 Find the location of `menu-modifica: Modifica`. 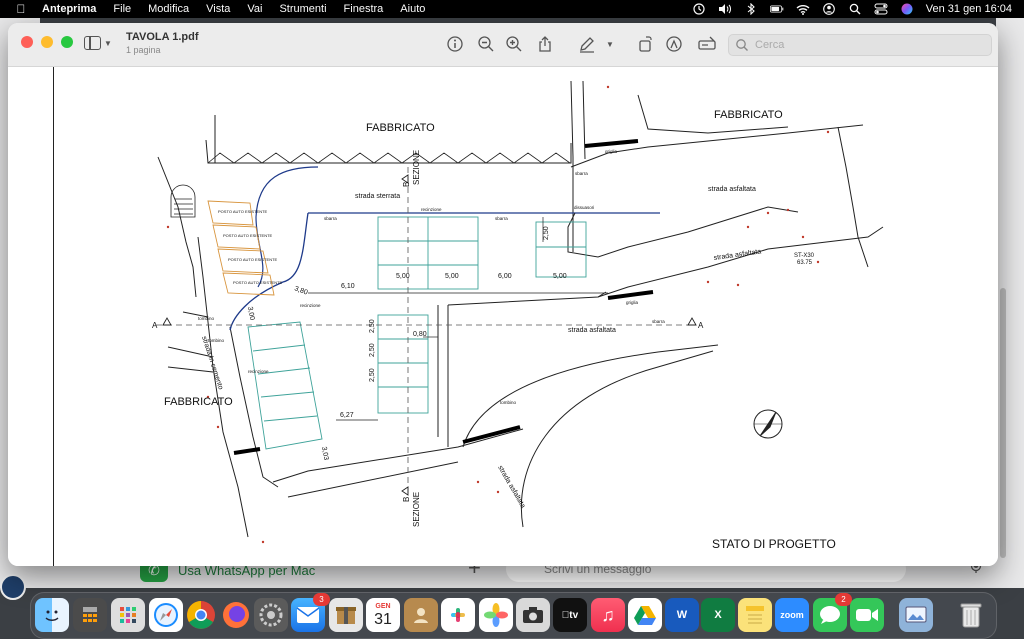

menu-modifica: Modifica is located at coordinates (168, 9).